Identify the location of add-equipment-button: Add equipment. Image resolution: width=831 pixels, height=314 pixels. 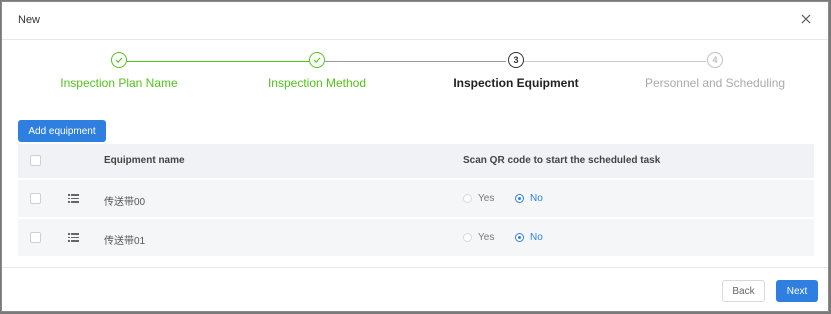
(62, 131).